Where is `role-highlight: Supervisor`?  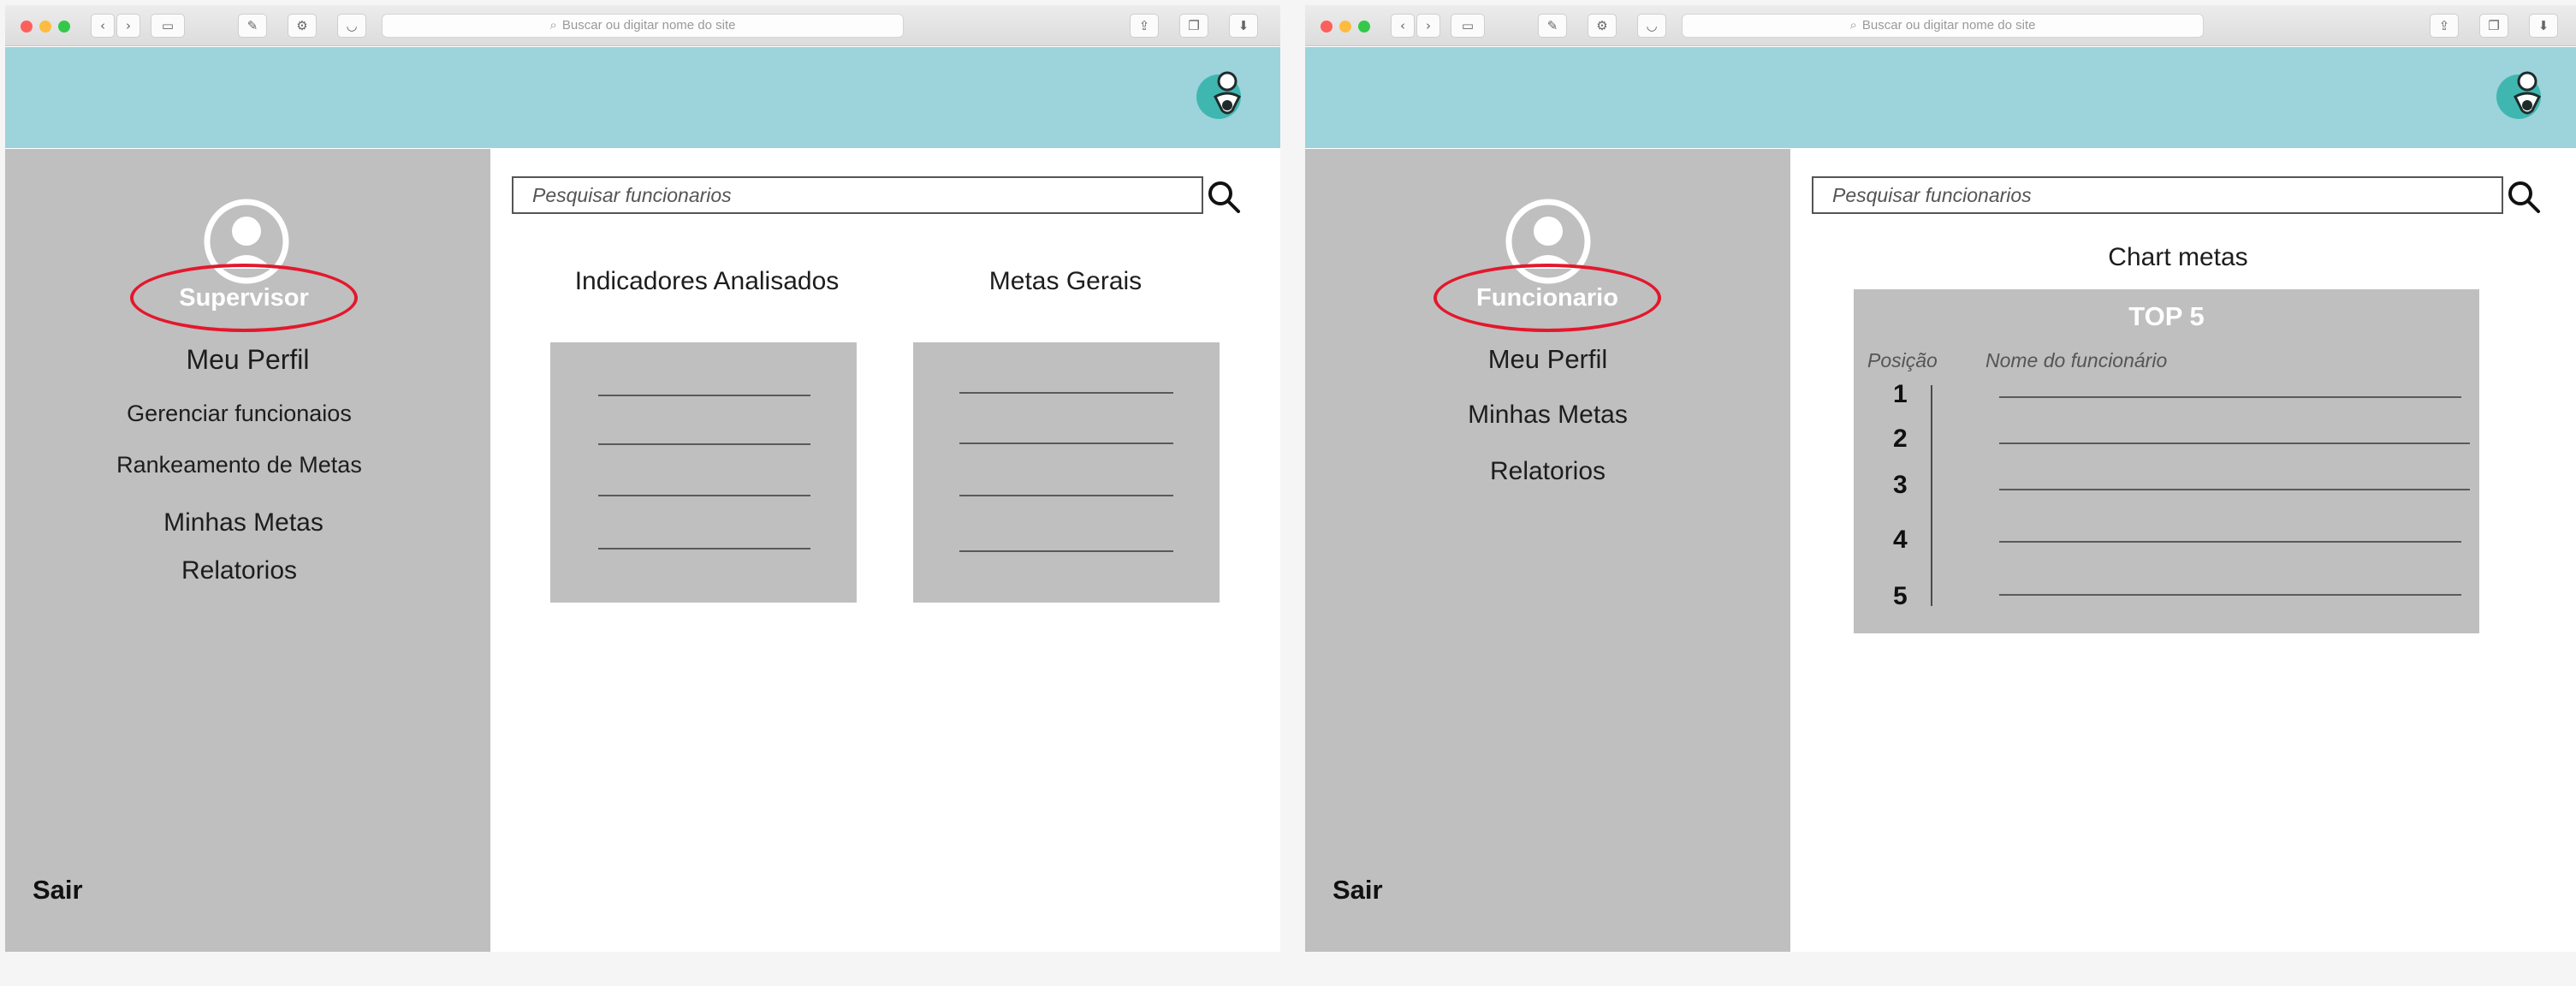 role-highlight: Supervisor is located at coordinates (244, 298).